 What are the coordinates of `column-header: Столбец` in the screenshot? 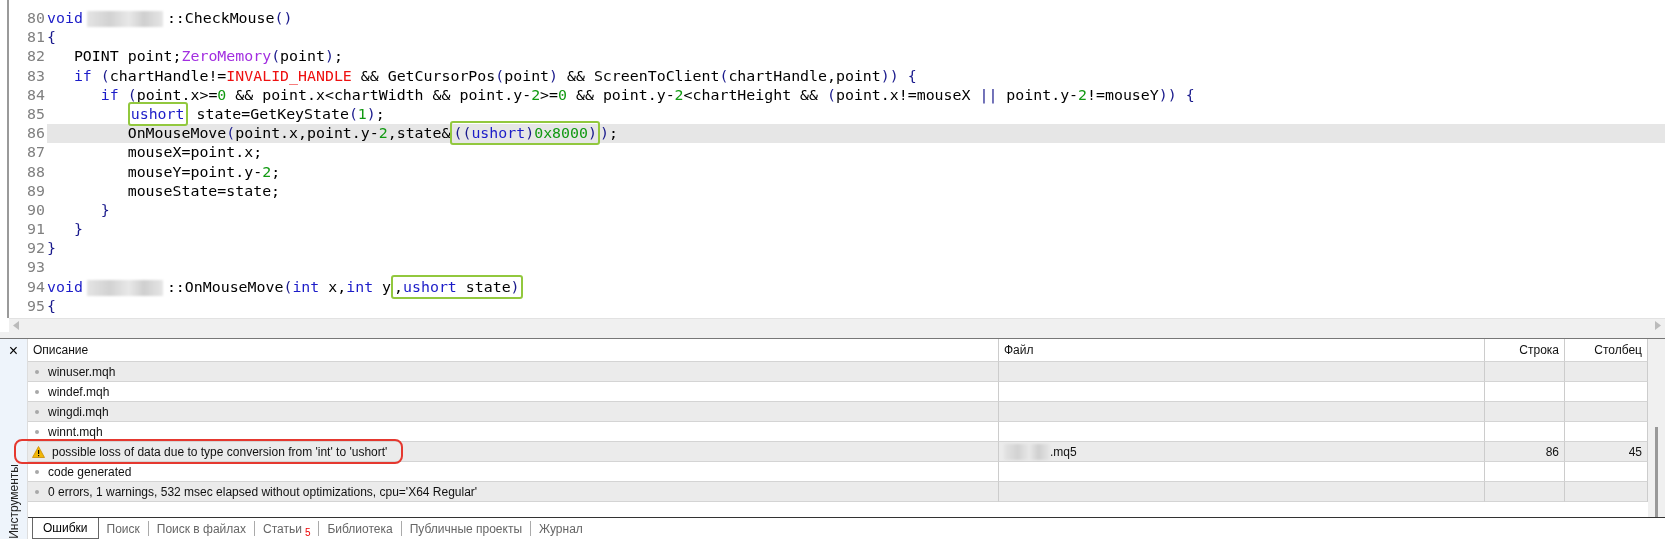 It's located at (1606, 350).